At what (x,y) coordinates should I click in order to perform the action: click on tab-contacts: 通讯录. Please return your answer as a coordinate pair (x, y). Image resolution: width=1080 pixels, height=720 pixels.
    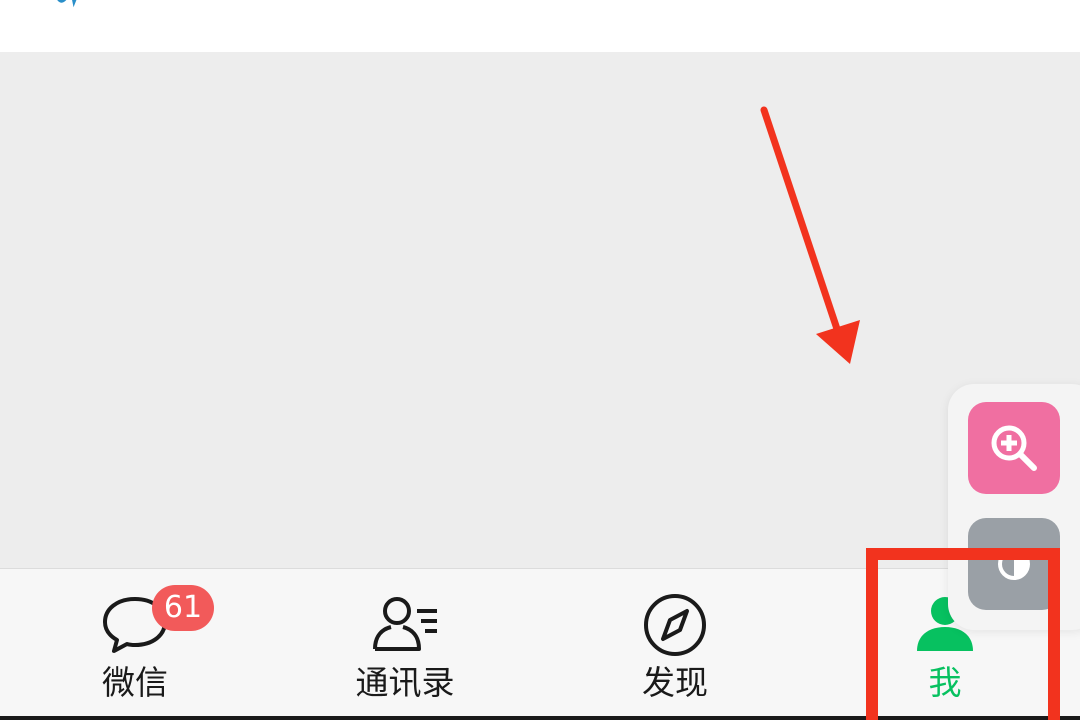
    Looking at the image, I should click on (405, 643).